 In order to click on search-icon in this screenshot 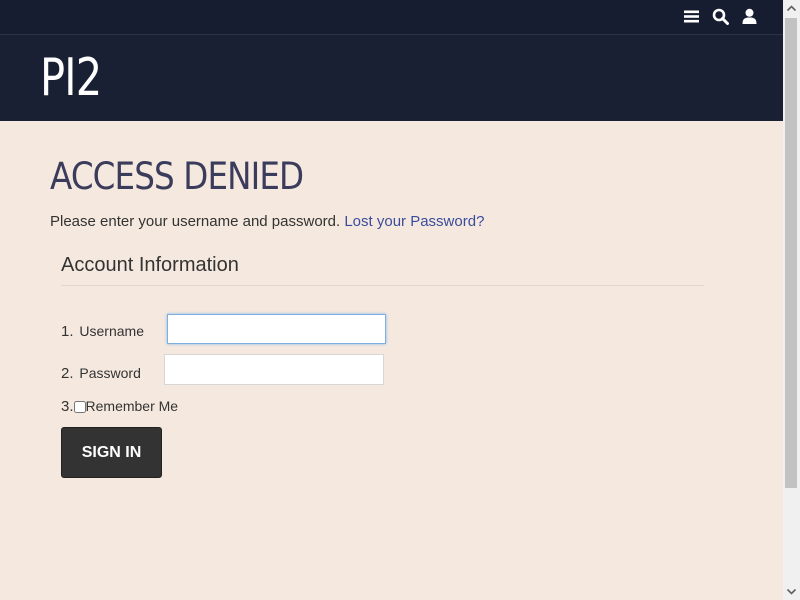, I will do `click(720, 16)`.